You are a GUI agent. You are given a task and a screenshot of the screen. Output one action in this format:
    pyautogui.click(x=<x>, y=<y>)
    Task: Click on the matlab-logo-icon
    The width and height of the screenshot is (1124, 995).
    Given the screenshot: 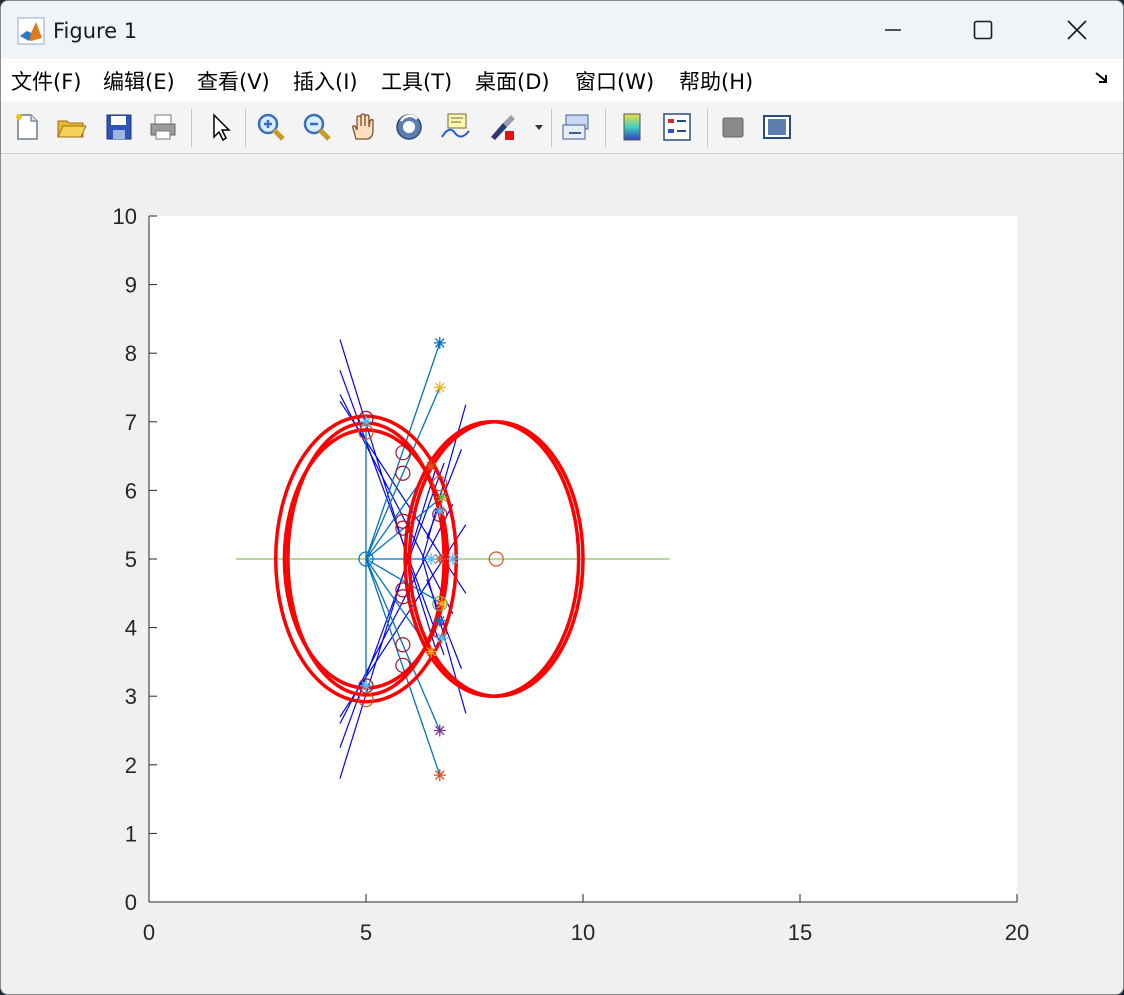 What is the action you would take?
    pyautogui.click(x=31, y=31)
    